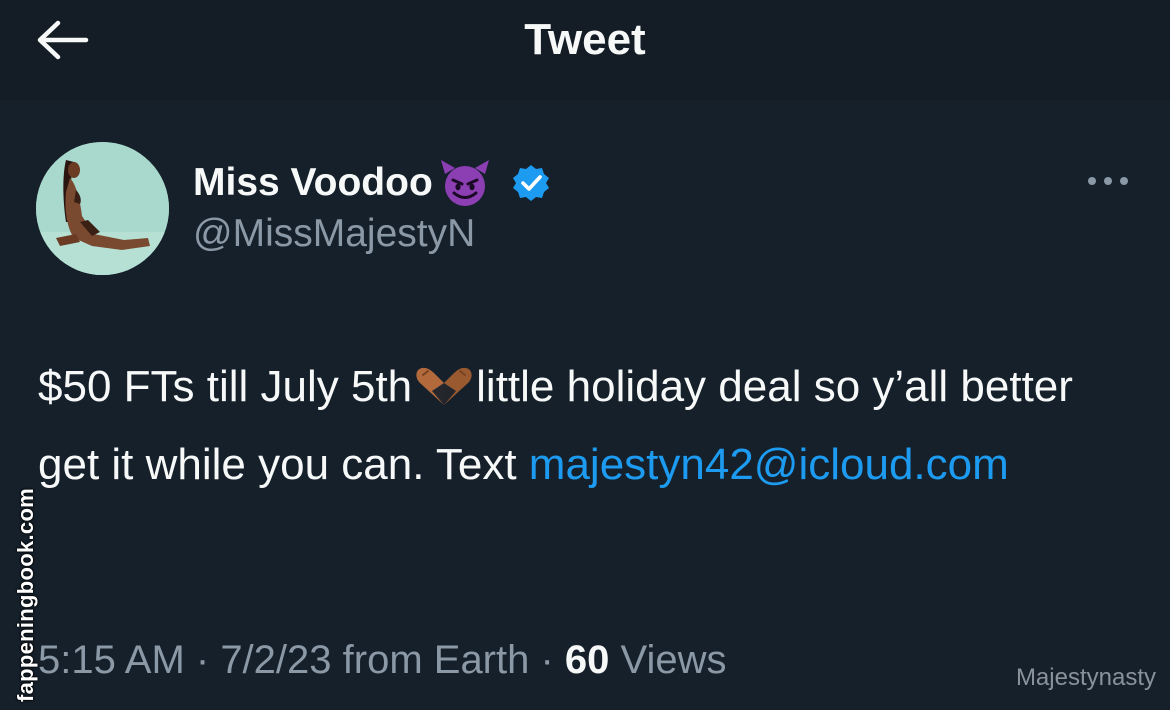  Describe the element at coordinates (313, 182) in the screenshot. I see `author-display-name: Miss Voodoo` at that location.